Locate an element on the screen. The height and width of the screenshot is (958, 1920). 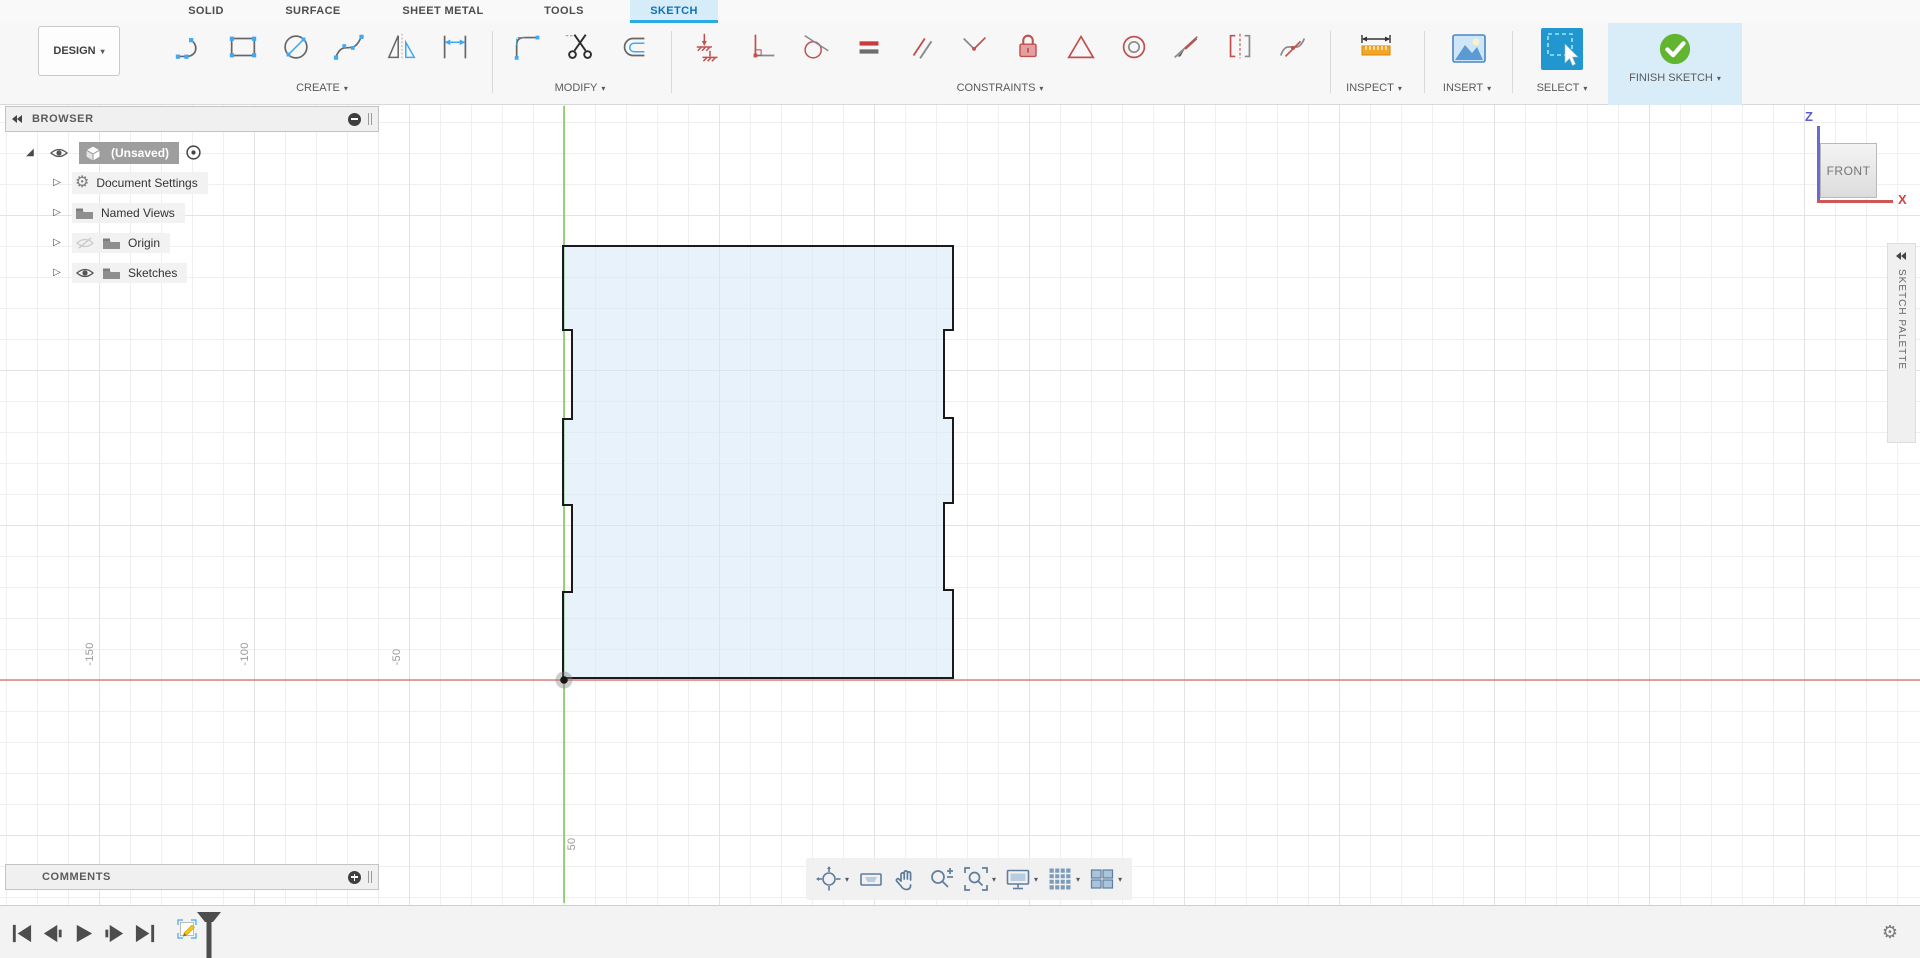
collinear-icon is located at coordinates (1186, 47).